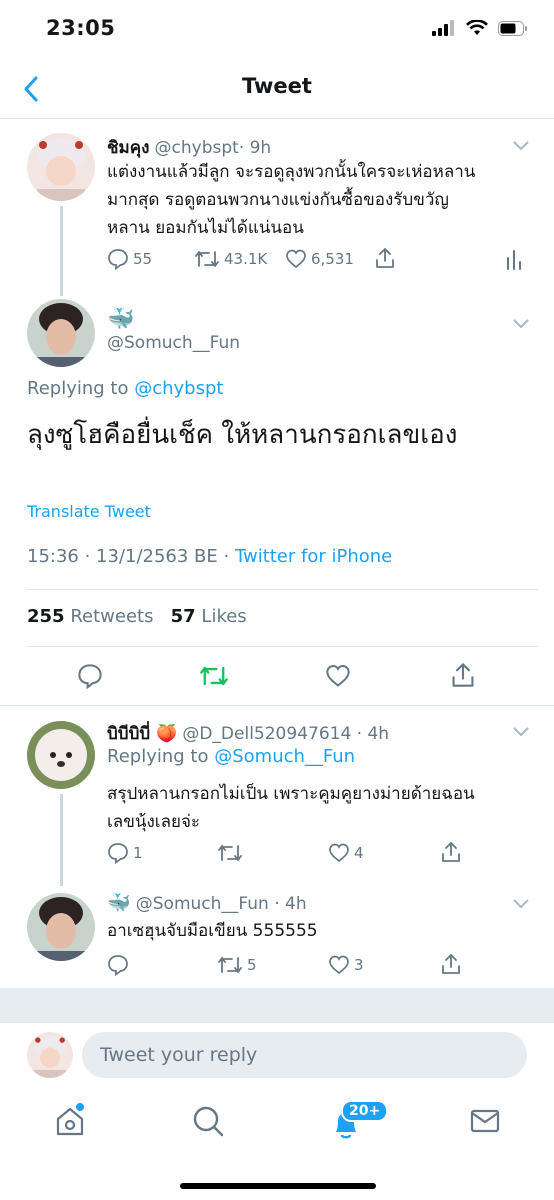  Describe the element at coordinates (242, 435) in the screenshot. I see `tweet-text: ลุงซูโฮคือยื่นเช็ค ให้หลานกรอกเลขเอง` at that location.